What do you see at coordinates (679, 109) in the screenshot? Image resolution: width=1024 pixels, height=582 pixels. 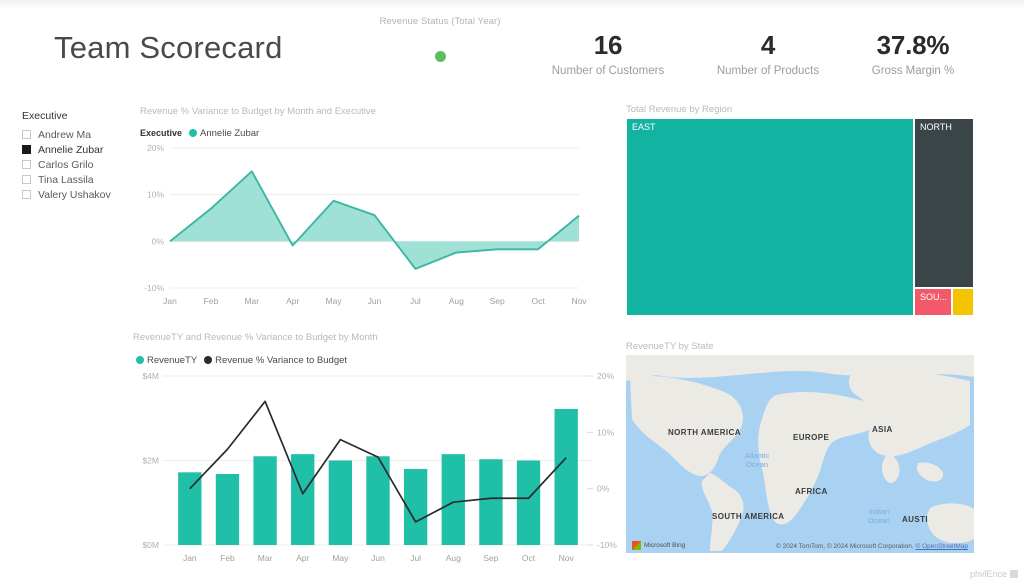 I see `treemap-title: Total Revenue by Region` at bounding box center [679, 109].